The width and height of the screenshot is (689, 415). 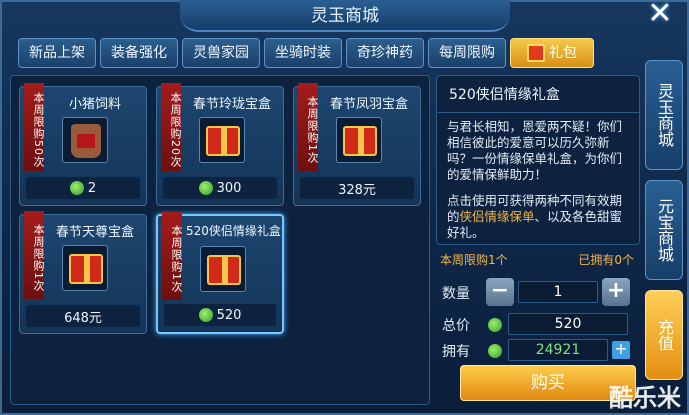 I want to click on price-bar: 648元, so click(x=83, y=316).